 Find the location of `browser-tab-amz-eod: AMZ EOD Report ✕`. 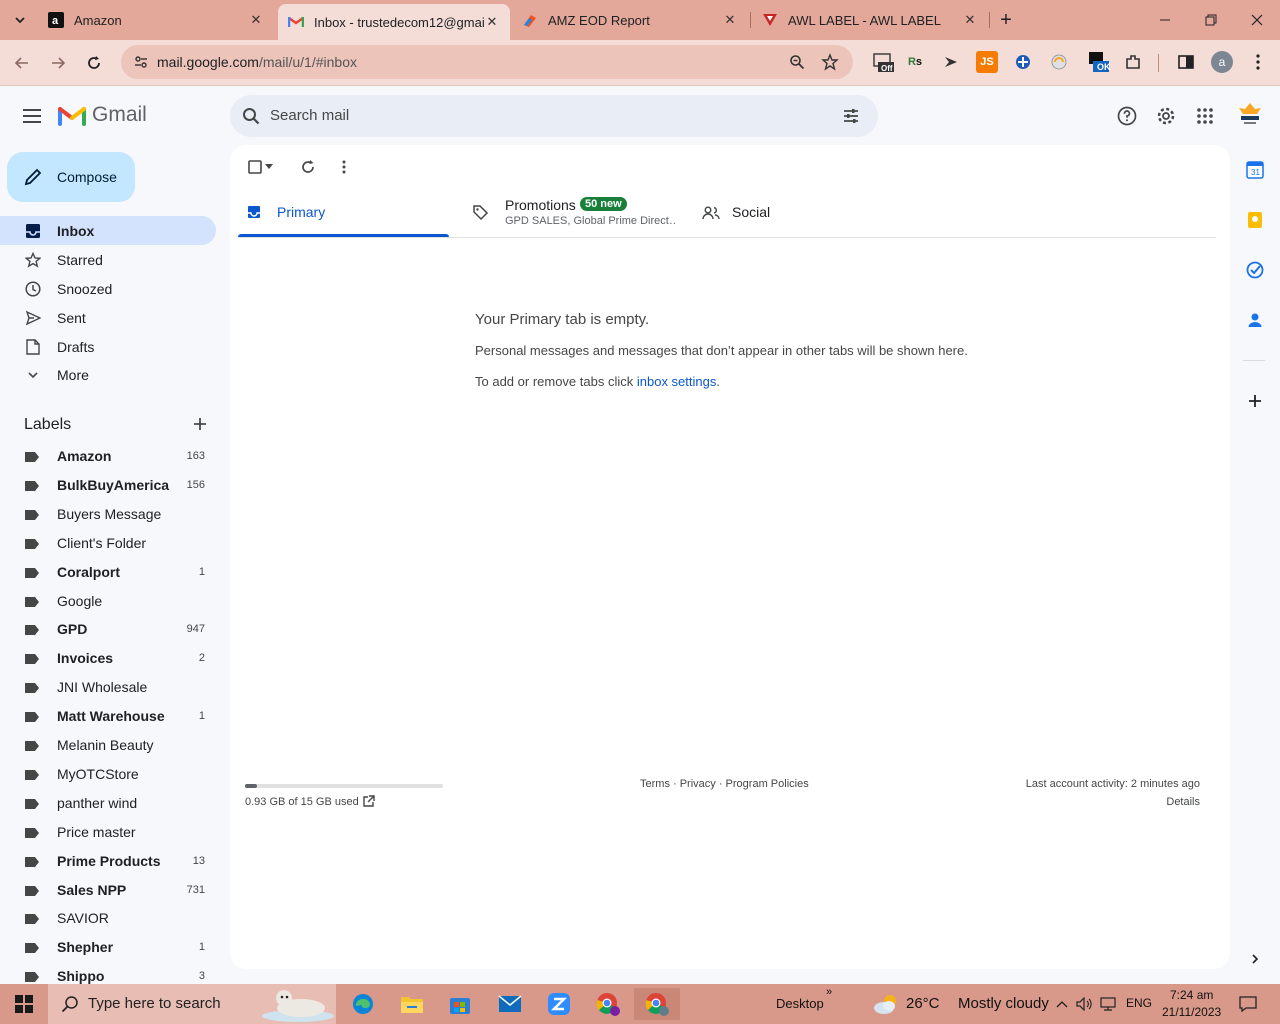

browser-tab-amz-eod: AMZ EOD Report ✕ is located at coordinates (630, 20).